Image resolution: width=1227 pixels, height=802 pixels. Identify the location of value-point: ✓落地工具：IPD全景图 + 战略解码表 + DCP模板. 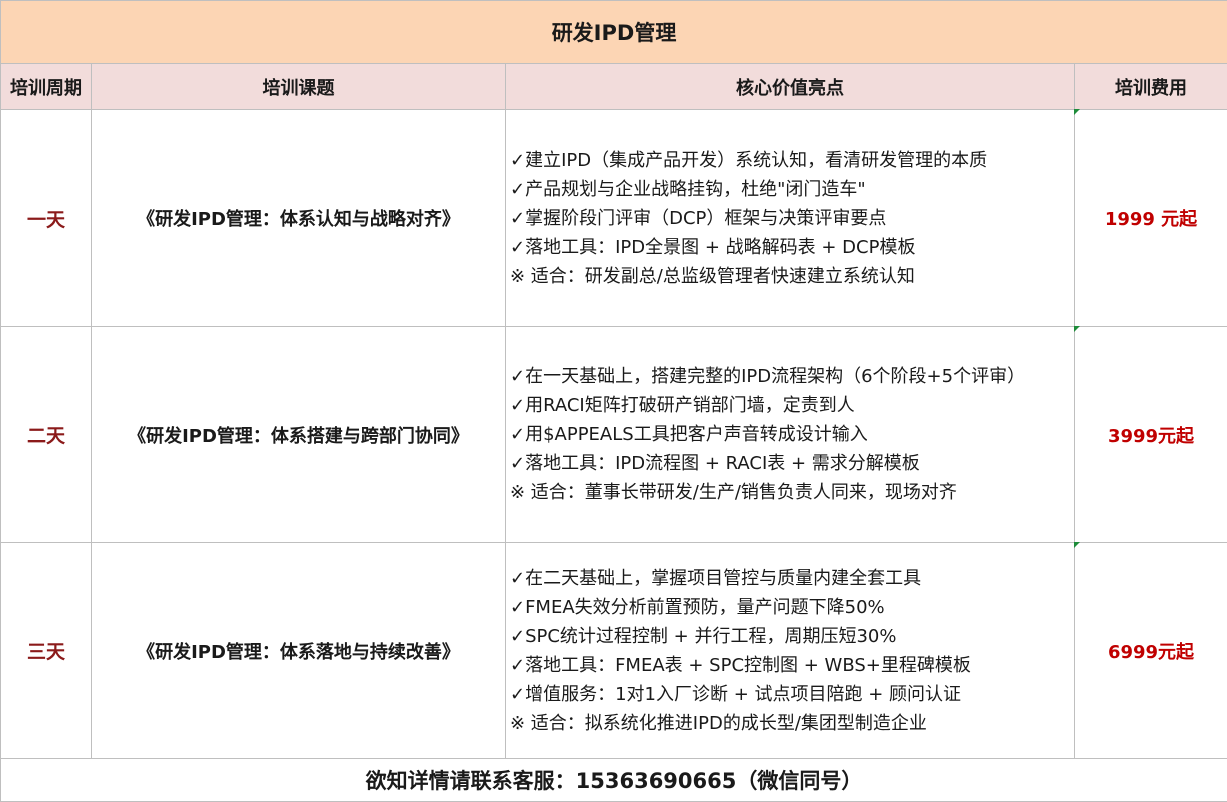
(790, 247).